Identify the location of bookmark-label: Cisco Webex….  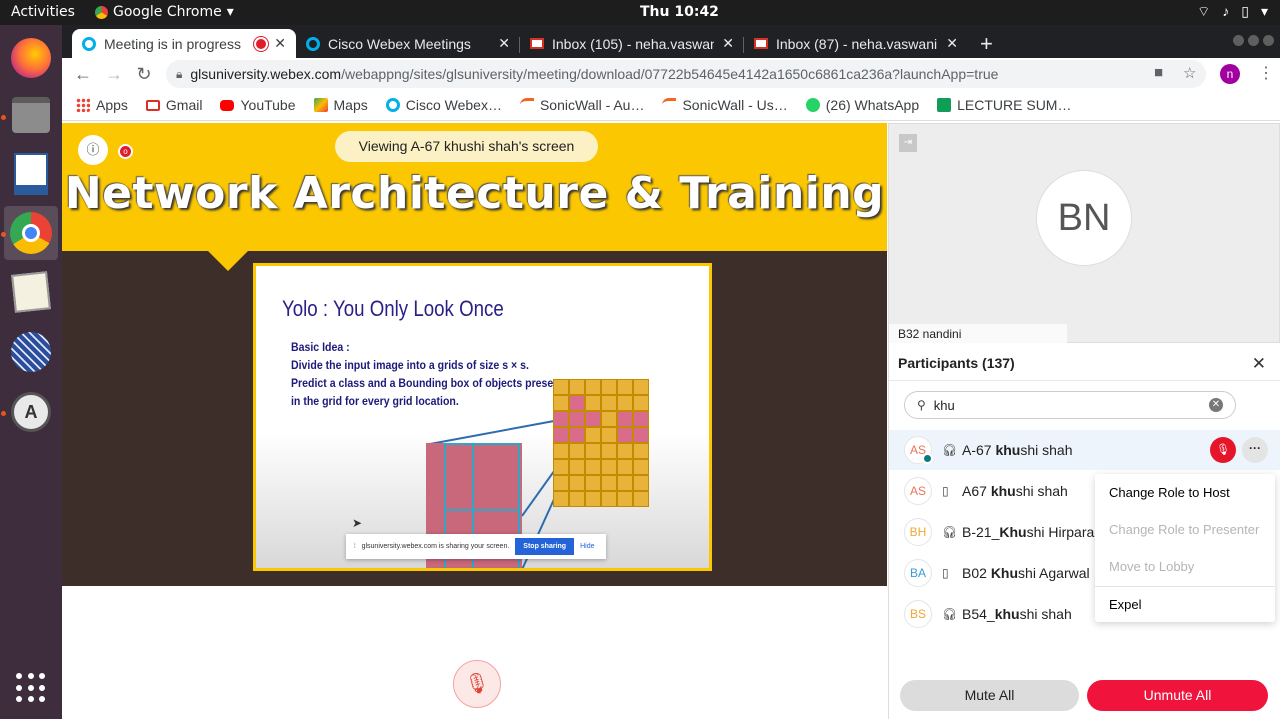
(453, 105).